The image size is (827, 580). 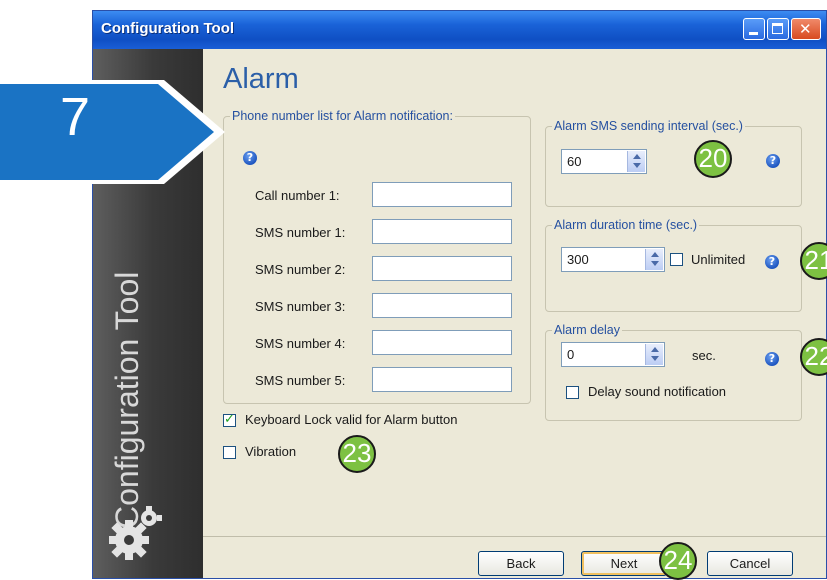 I want to click on page-title: Alarm, so click(x=261, y=79).